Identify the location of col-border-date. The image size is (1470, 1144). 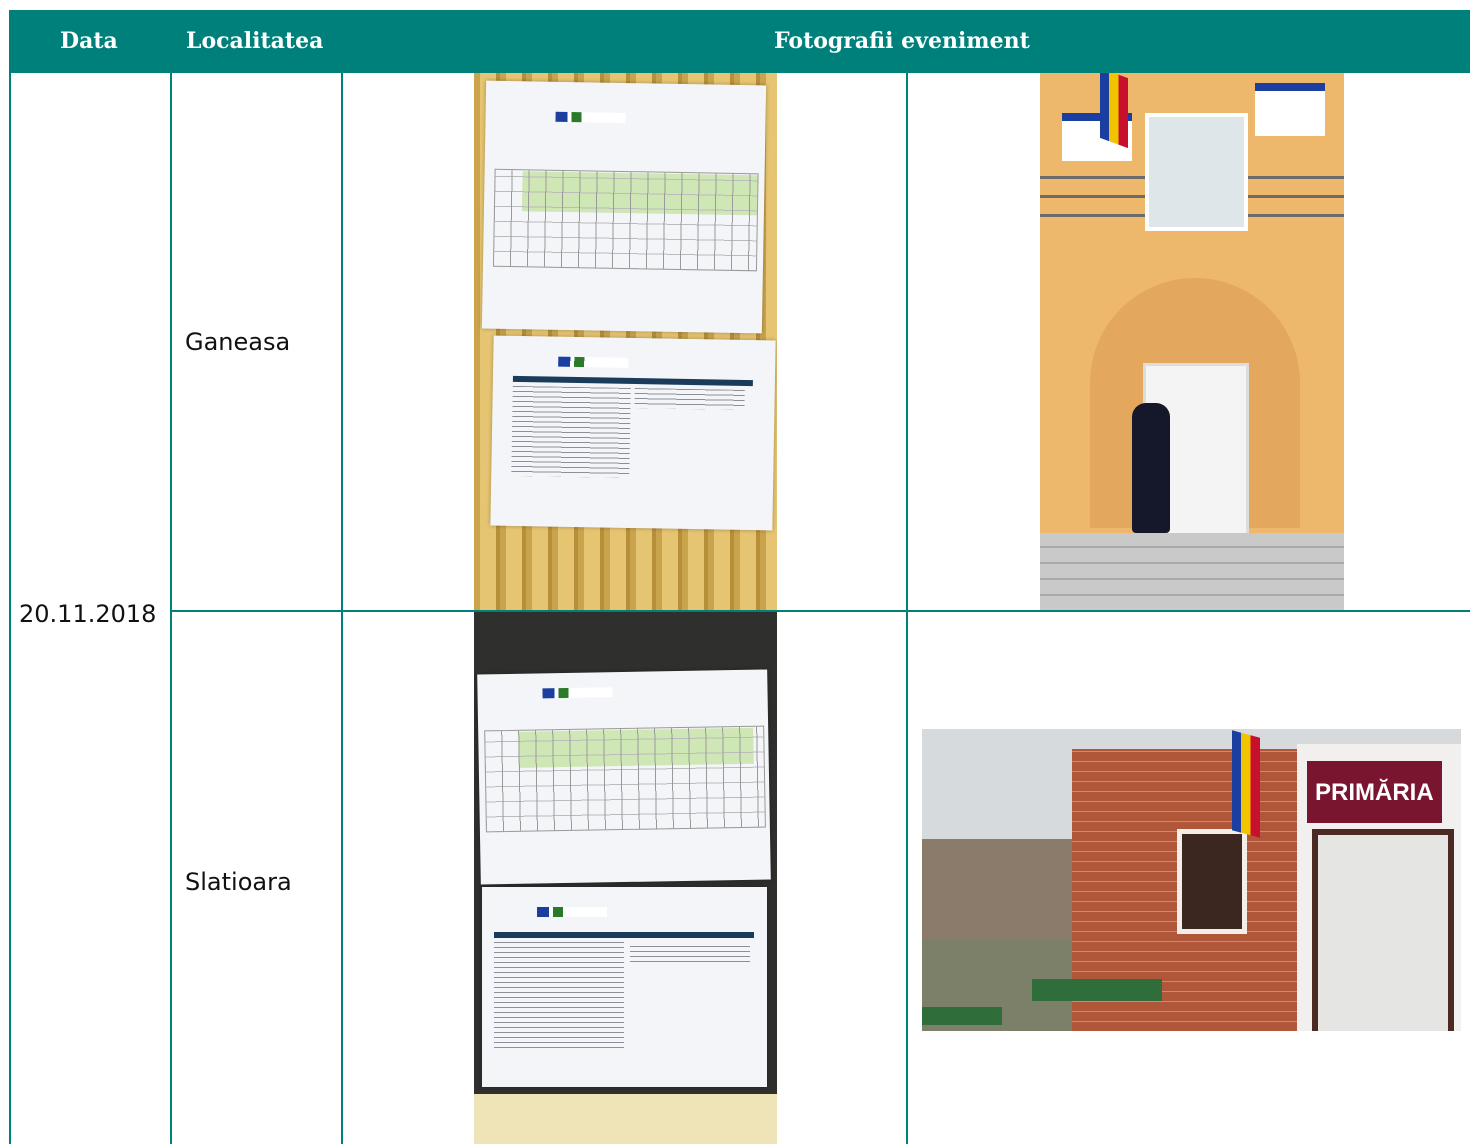
(171, 608).